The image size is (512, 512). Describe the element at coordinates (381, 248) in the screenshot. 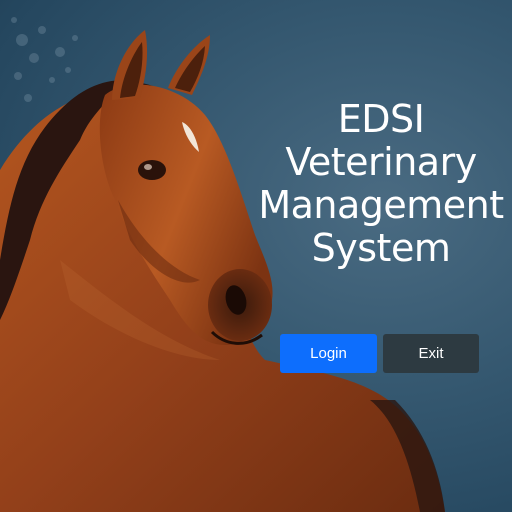

I see `app-title-line-4: System` at that location.